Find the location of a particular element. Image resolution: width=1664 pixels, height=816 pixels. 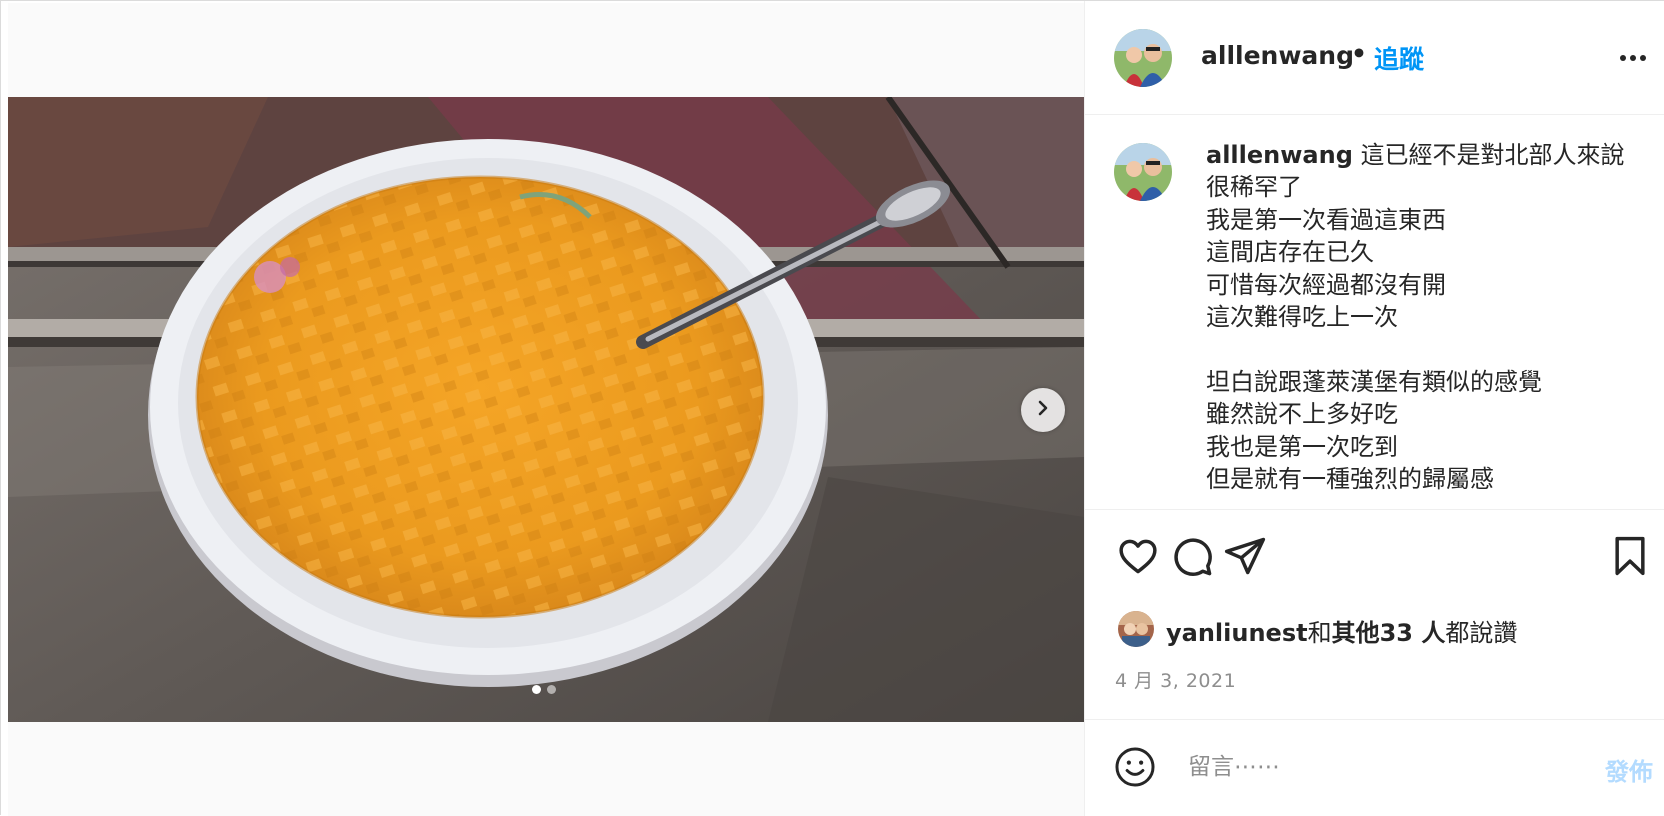

save-button is located at coordinates (1630, 558).